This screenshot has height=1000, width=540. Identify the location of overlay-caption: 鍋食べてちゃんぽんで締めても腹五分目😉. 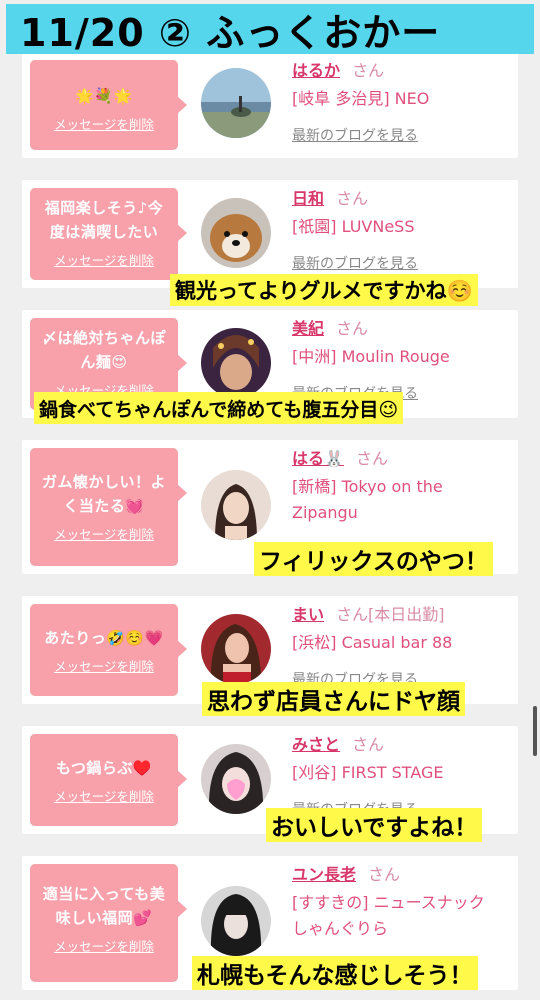
(219, 408).